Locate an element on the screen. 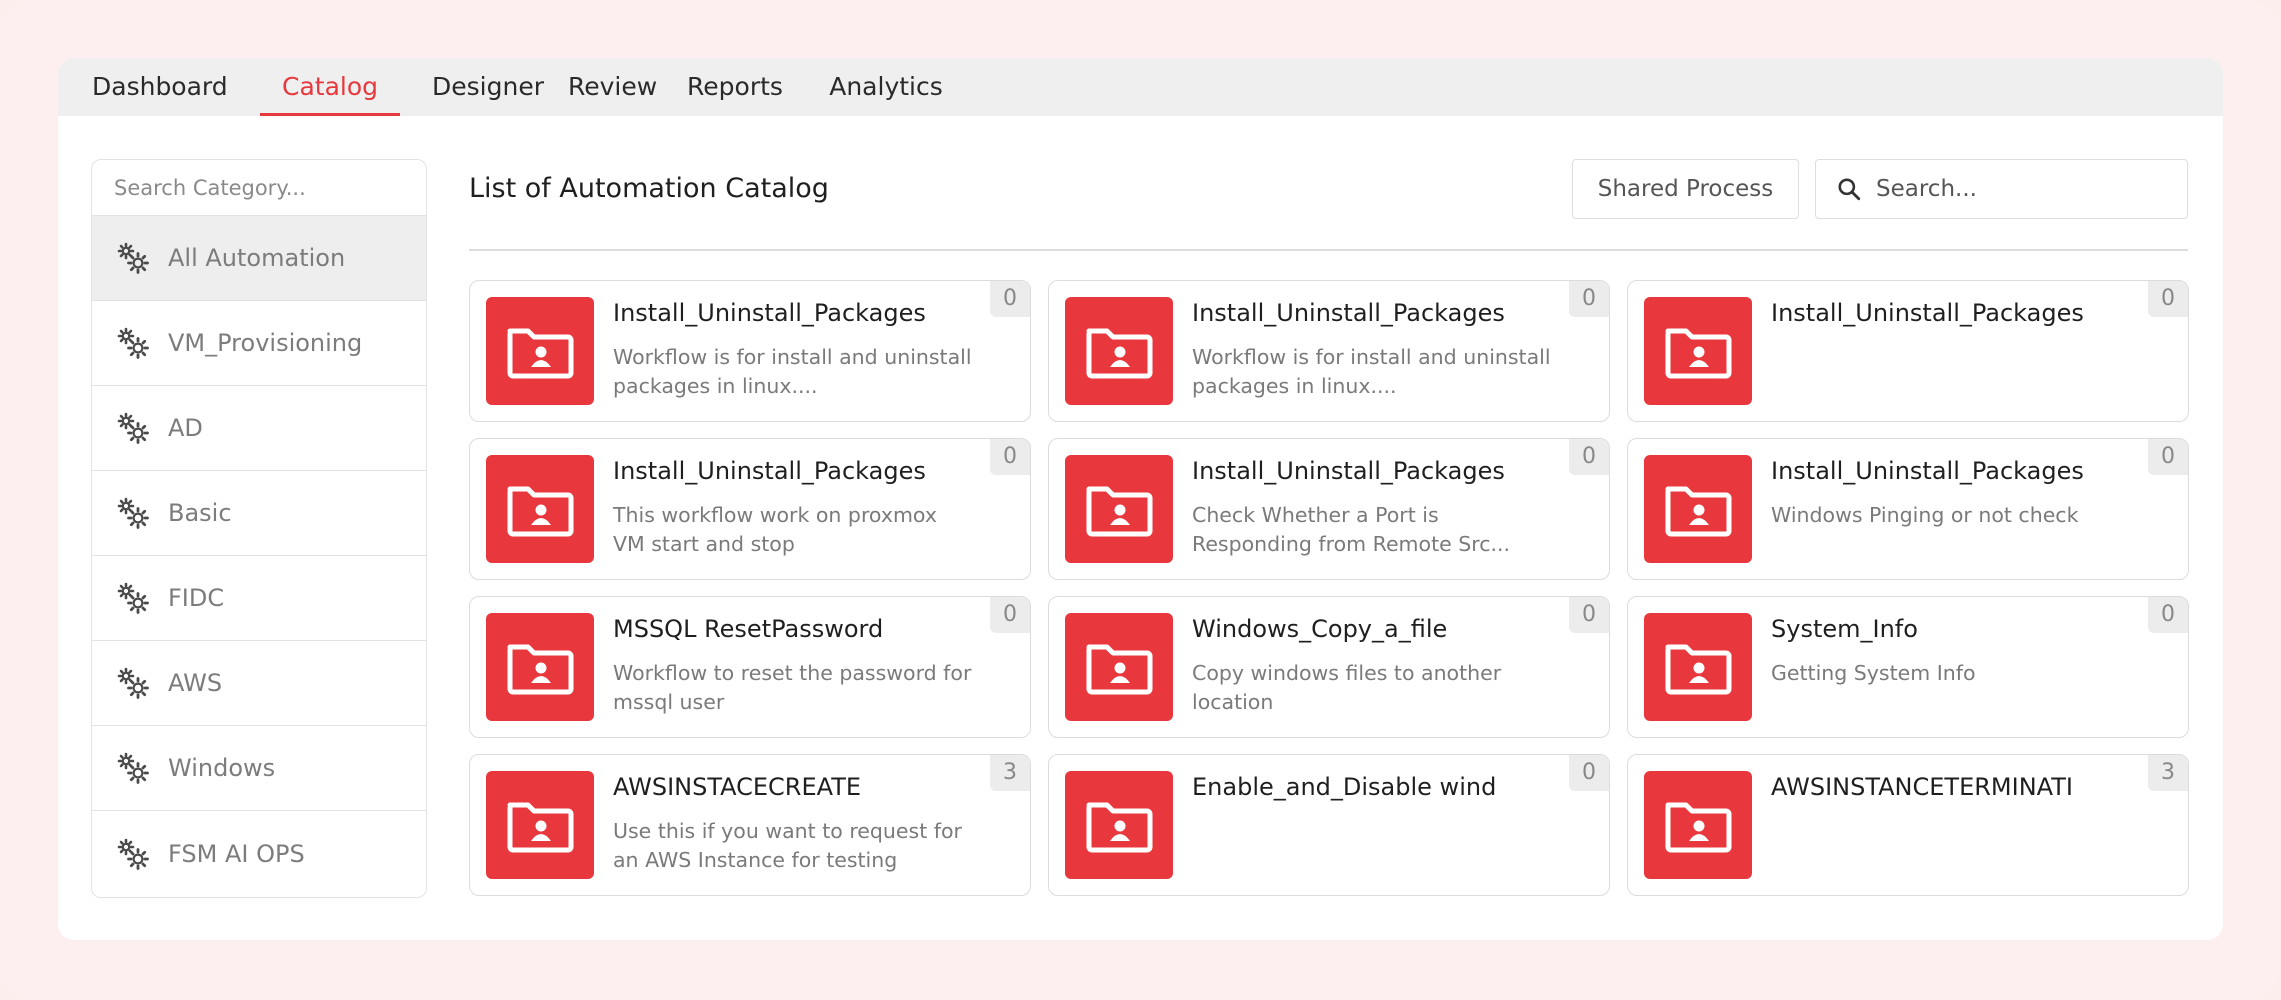 This screenshot has height=1000, width=2281. card-title: AWSINSTANCETERMINATI is located at coordinates (1922, 787).